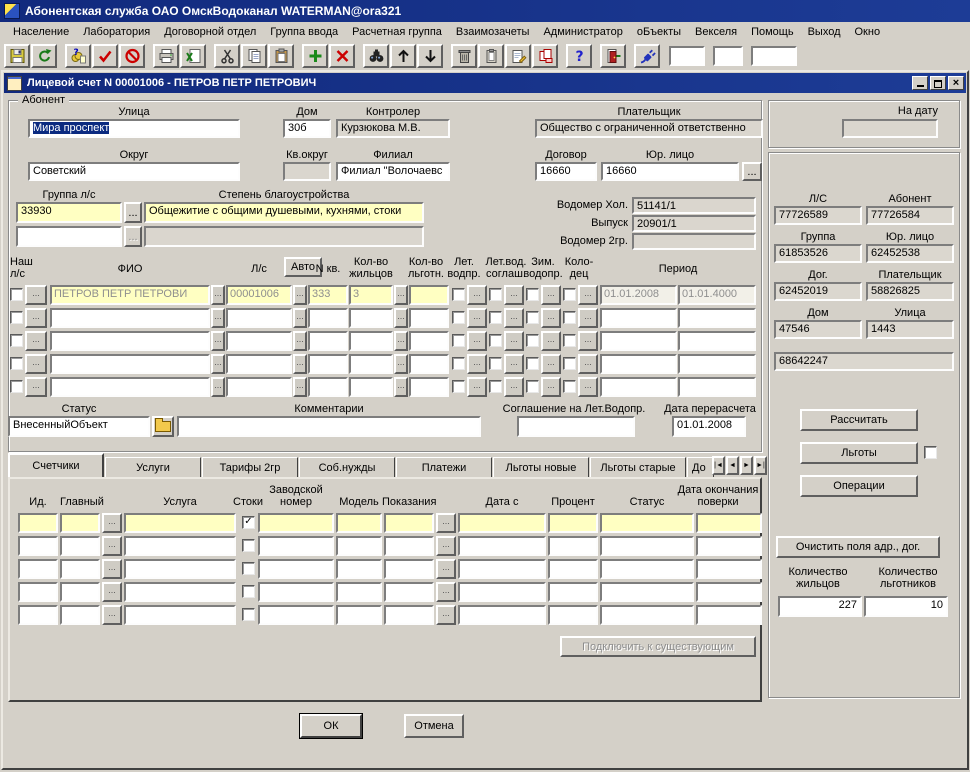 The width and height of the screenshot is (970, 772). Describe the element at coordinates (772, 32) in the screenshot. I see `menu-item: Помощь` at that location.